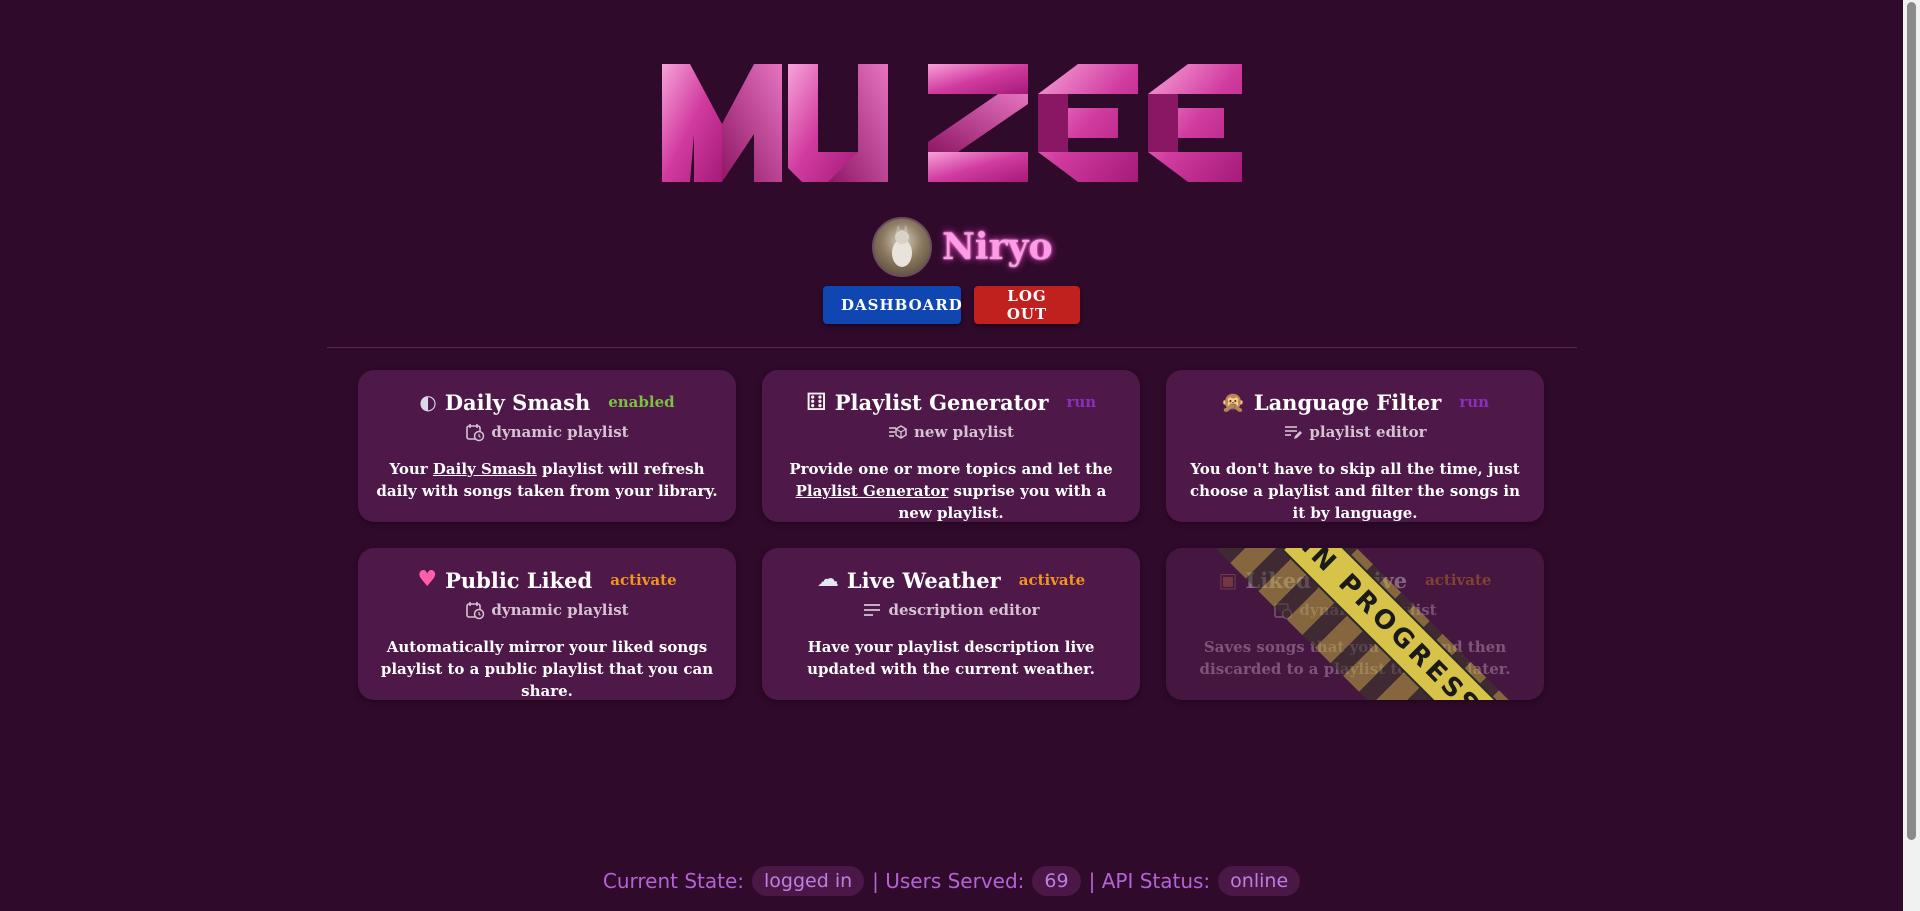 The width and height of the screenshot is (1920, 911). Describe the element at coordinates (1149, 881) in the screenshot. I see `api-label: | API Status:` at that location.